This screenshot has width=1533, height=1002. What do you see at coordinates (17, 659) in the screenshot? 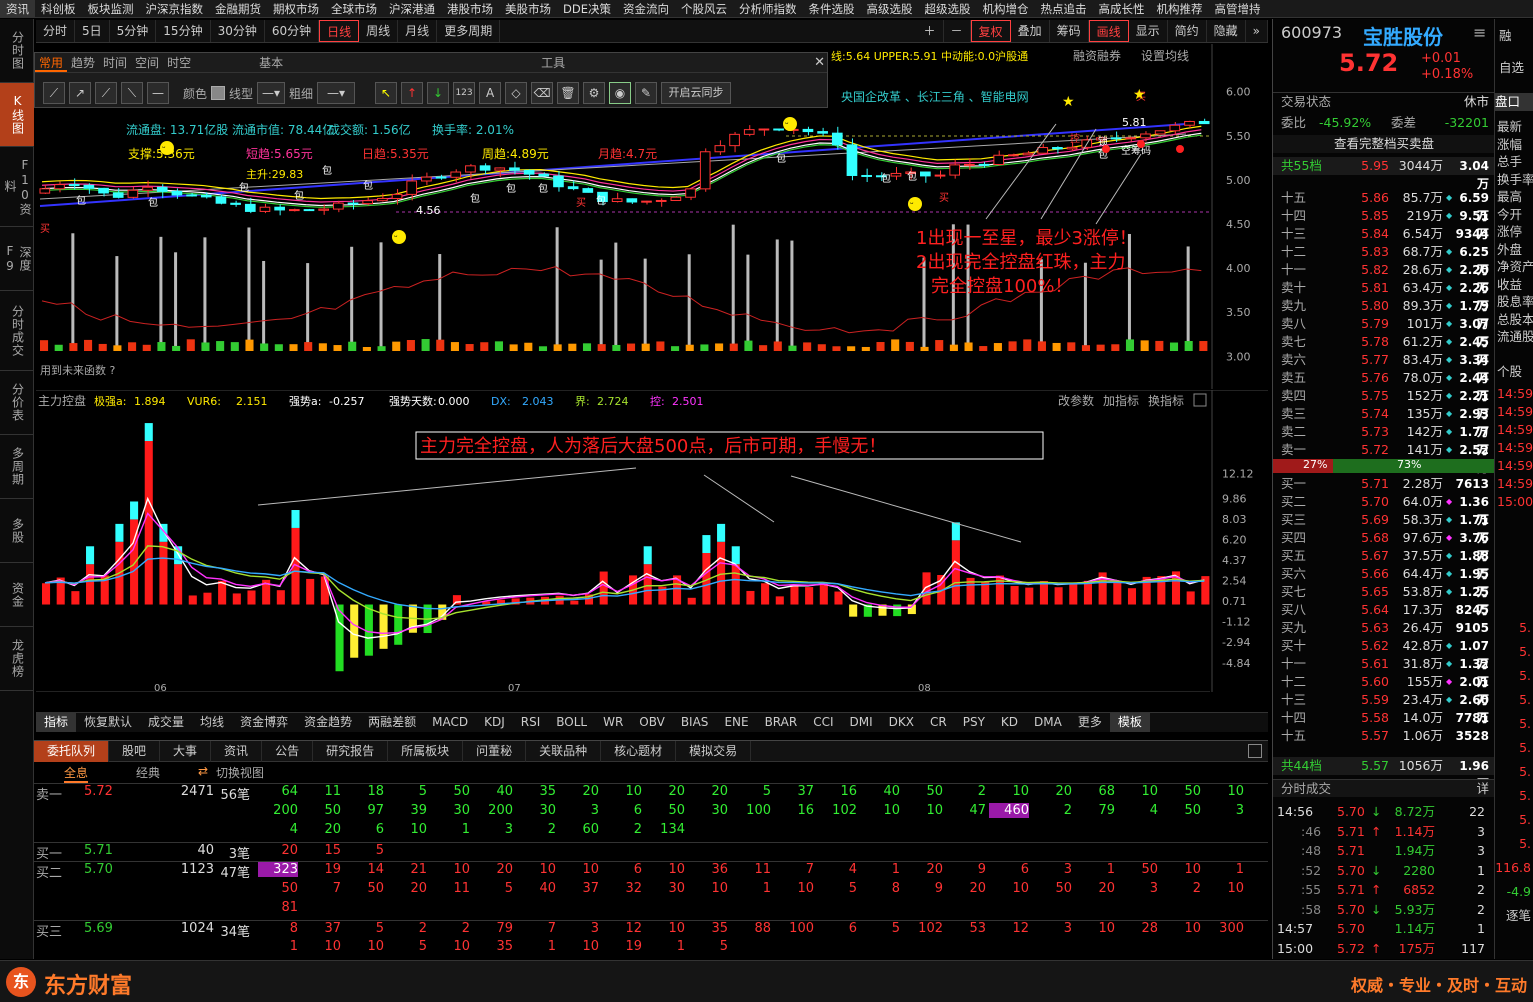
I see `left-tab: 龙虎榜` at bounding box center [17, 659].